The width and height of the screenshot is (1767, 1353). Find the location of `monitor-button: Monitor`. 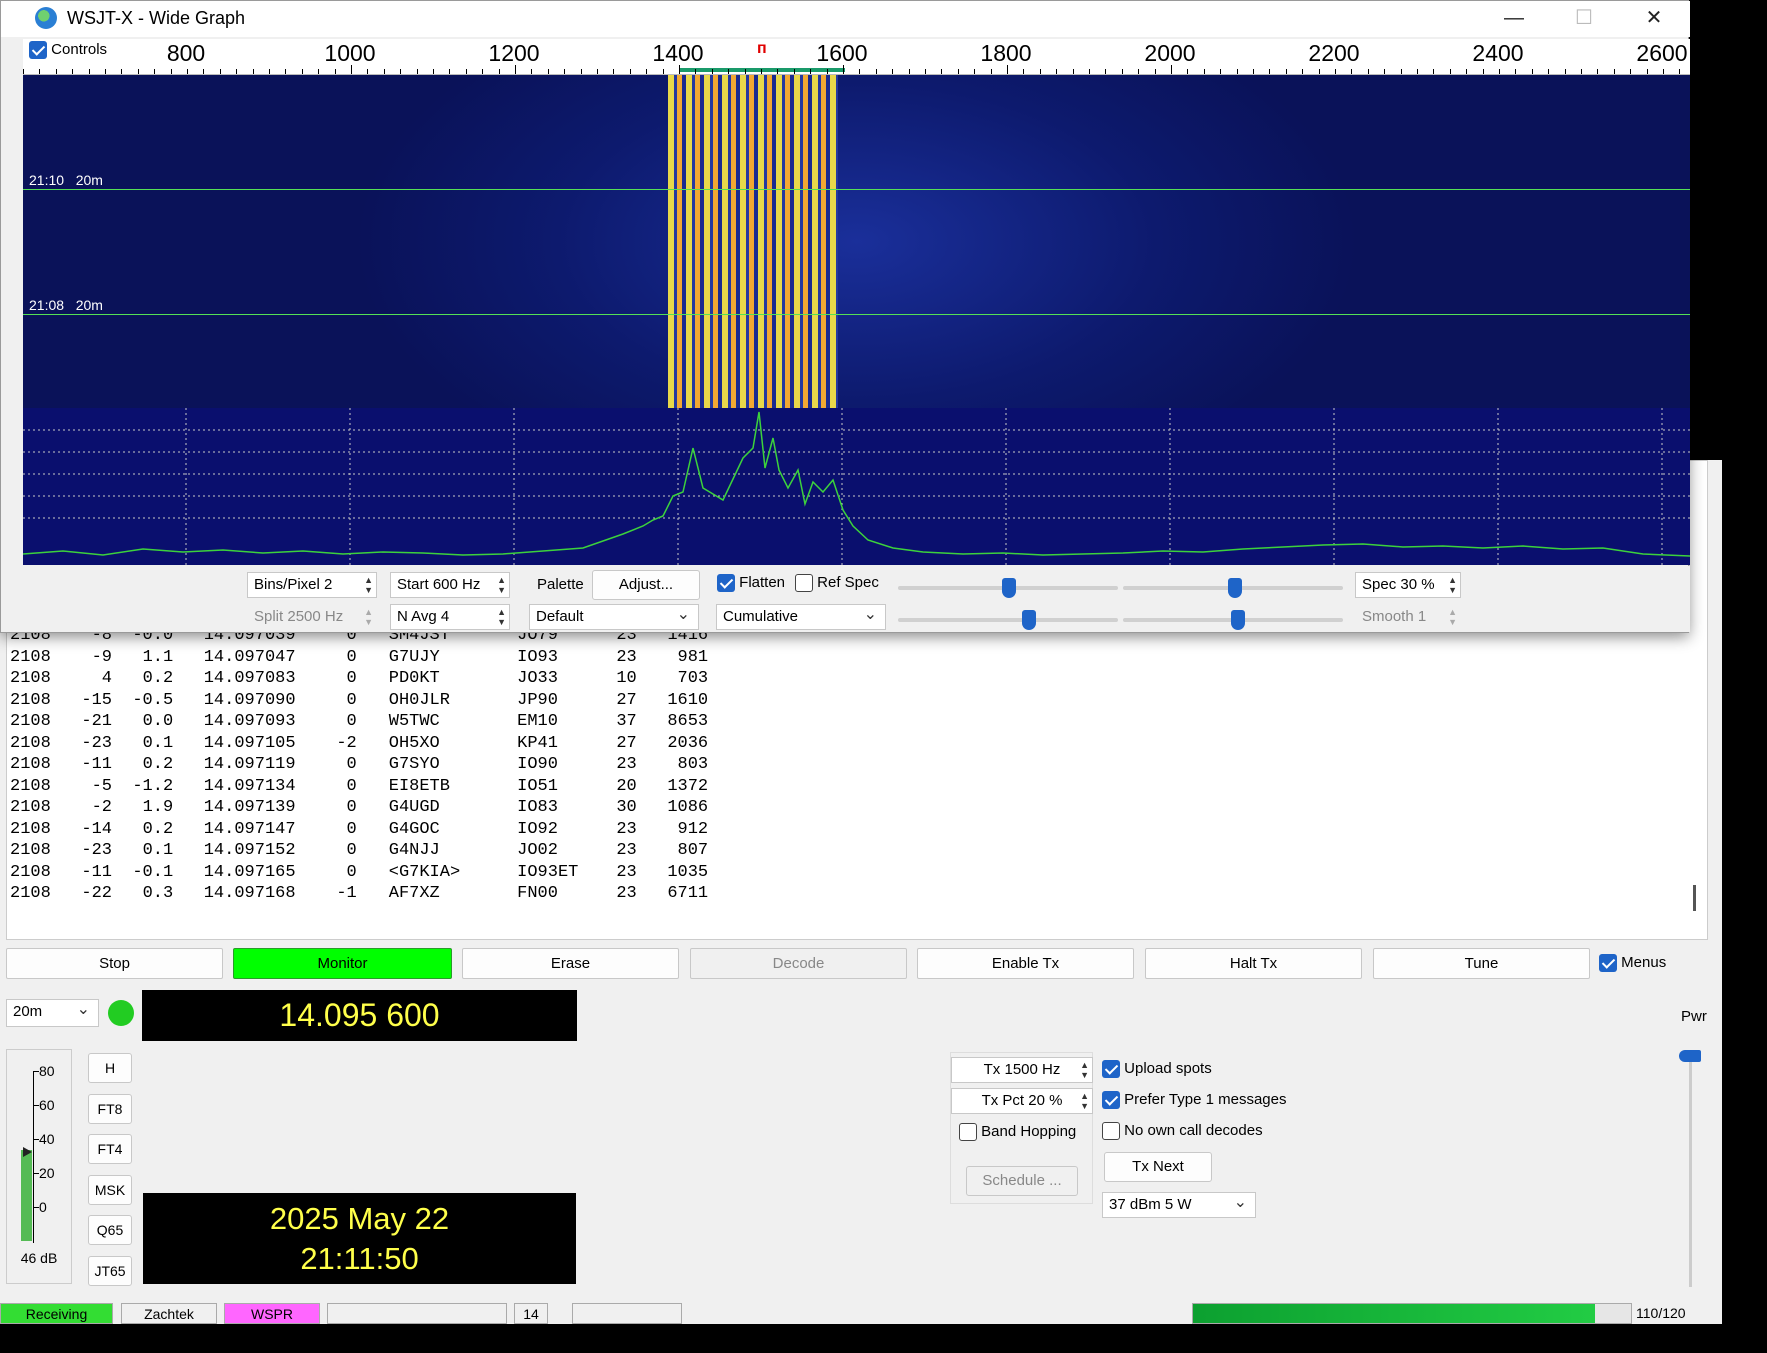

monitor-button: Monitor is located at coordinates (342, 963).